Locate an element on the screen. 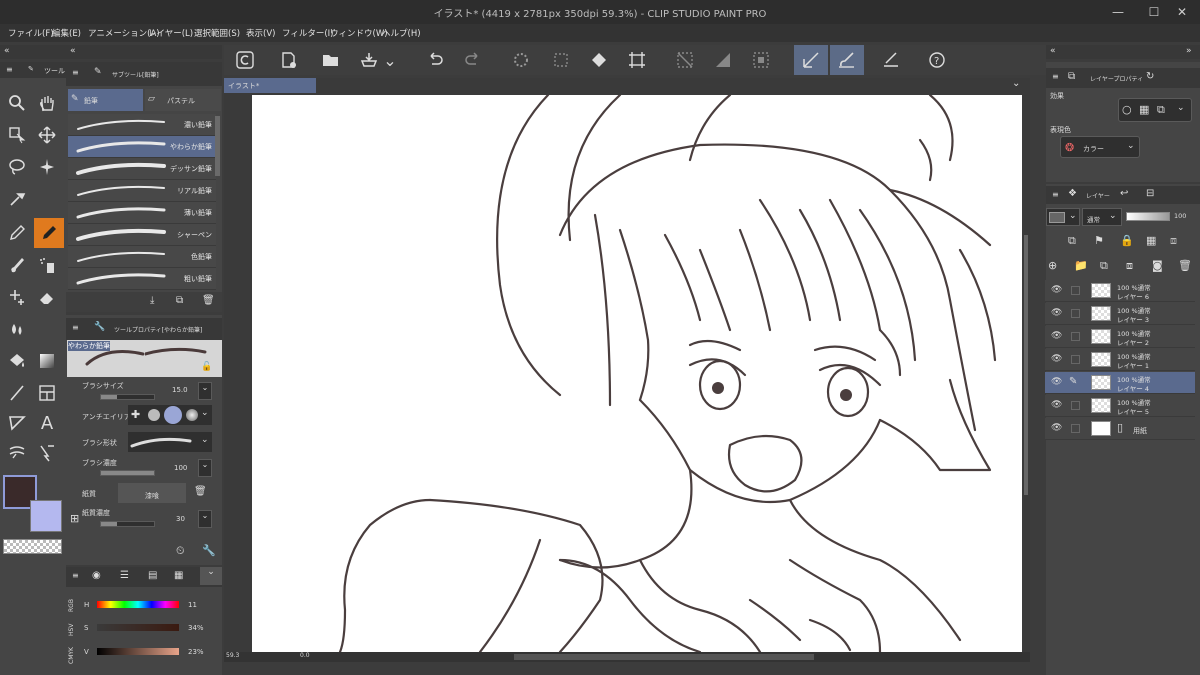 Image resolution: width=1200 pixels, height=675 pixels. brush-item: シャーペン is located at coordinates (142, 235).